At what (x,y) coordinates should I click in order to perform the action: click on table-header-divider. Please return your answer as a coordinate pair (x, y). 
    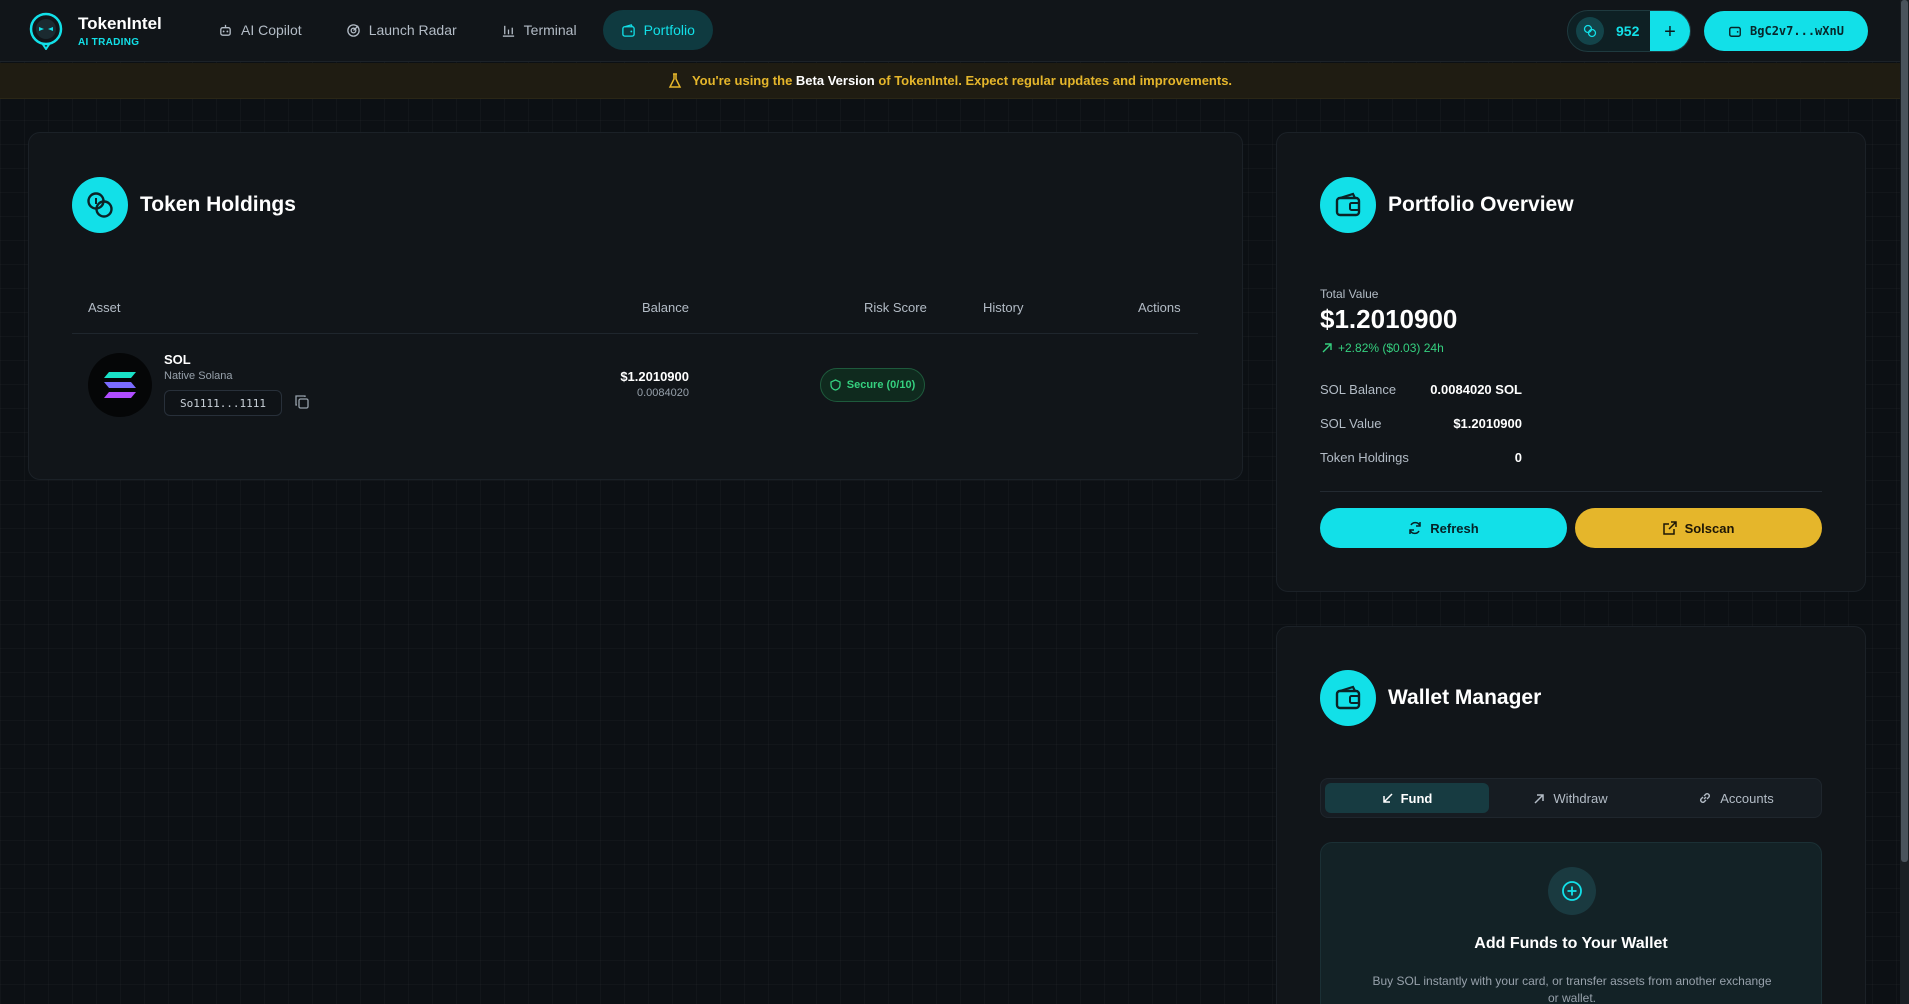
    Looking at the image, I should click on (635, 333).